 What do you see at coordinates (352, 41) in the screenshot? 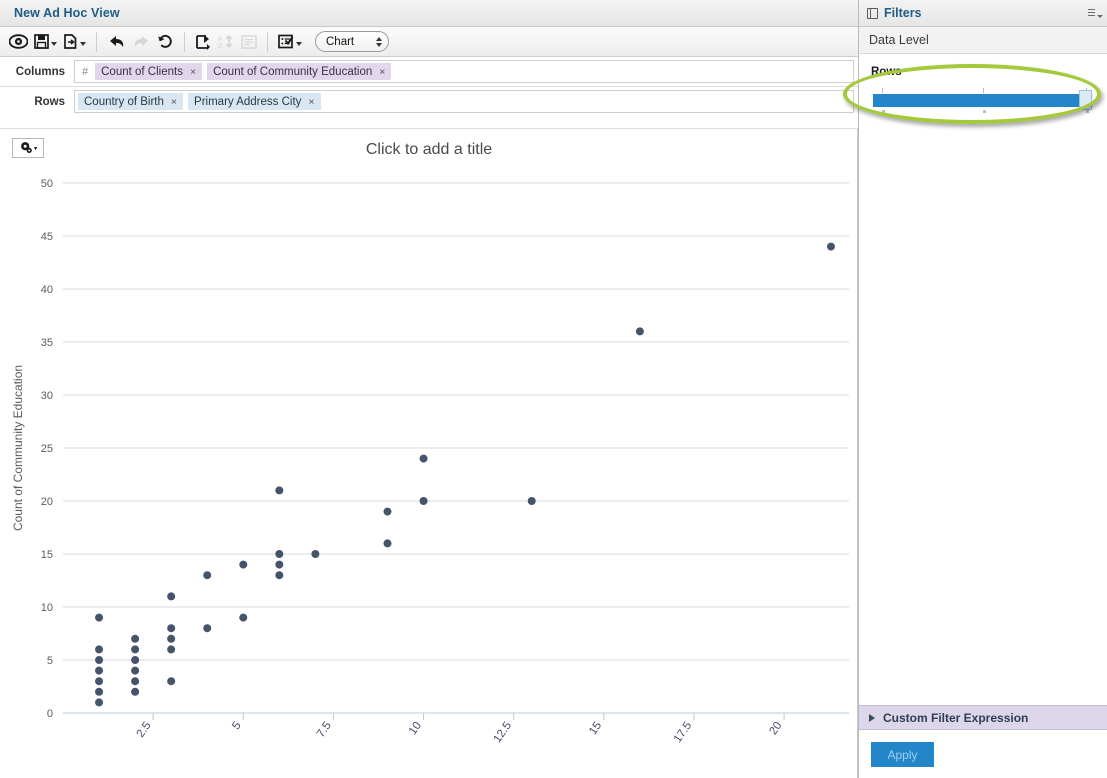
I see `view-type-select: Chart` at bounding box center [352, 41].